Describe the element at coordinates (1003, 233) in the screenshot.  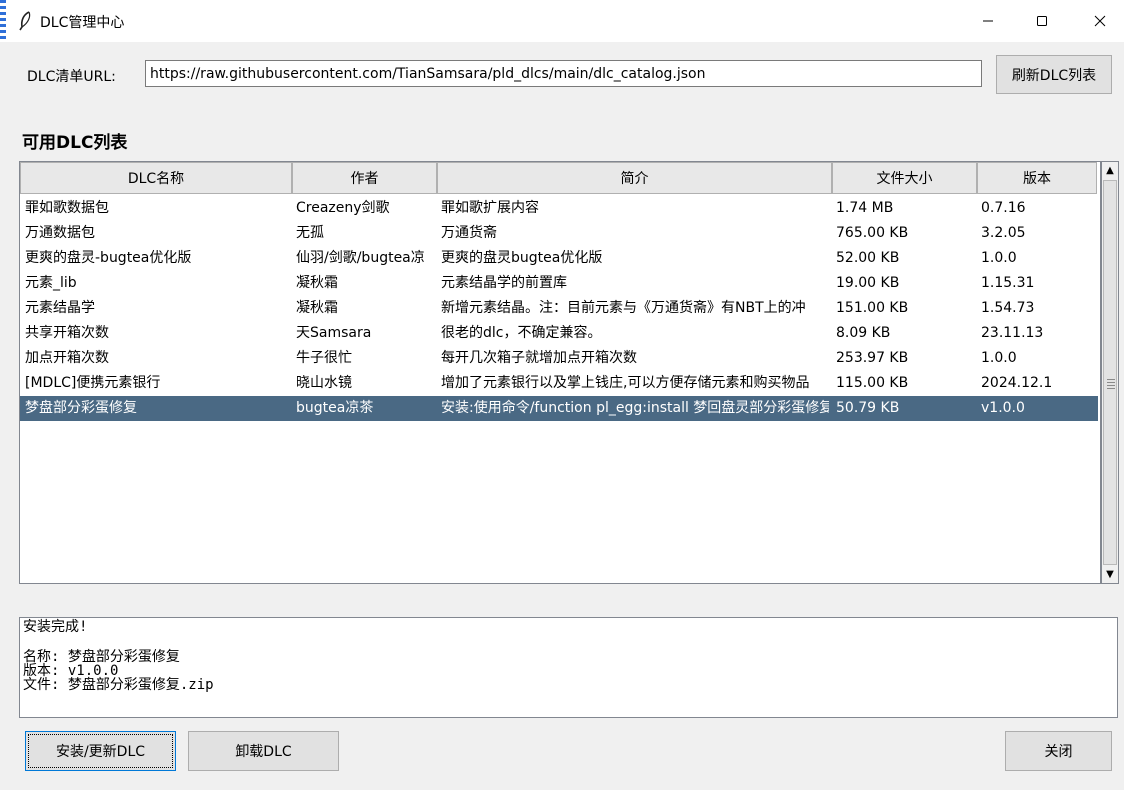
I see `cell-version: 3.2.05` at that location.